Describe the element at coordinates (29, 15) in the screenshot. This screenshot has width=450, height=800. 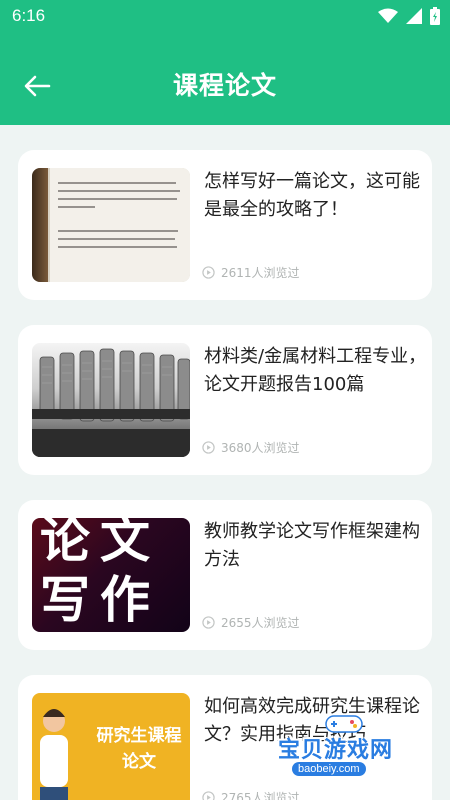
I see `status-time: 6:16` at that location.